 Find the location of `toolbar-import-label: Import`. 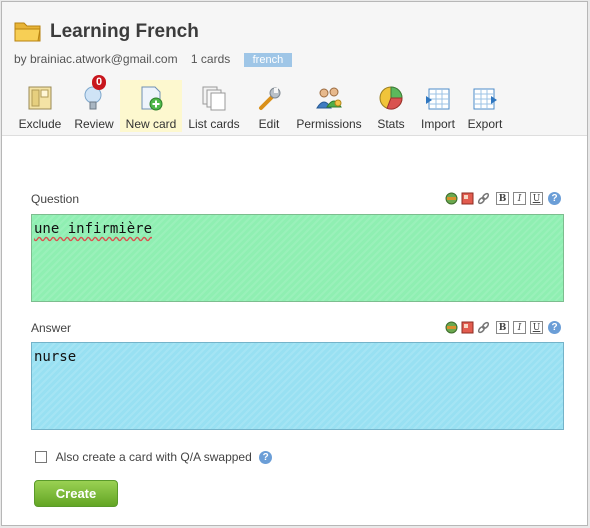

toolbar-import-label: Import is located at coordinates (437, 124).